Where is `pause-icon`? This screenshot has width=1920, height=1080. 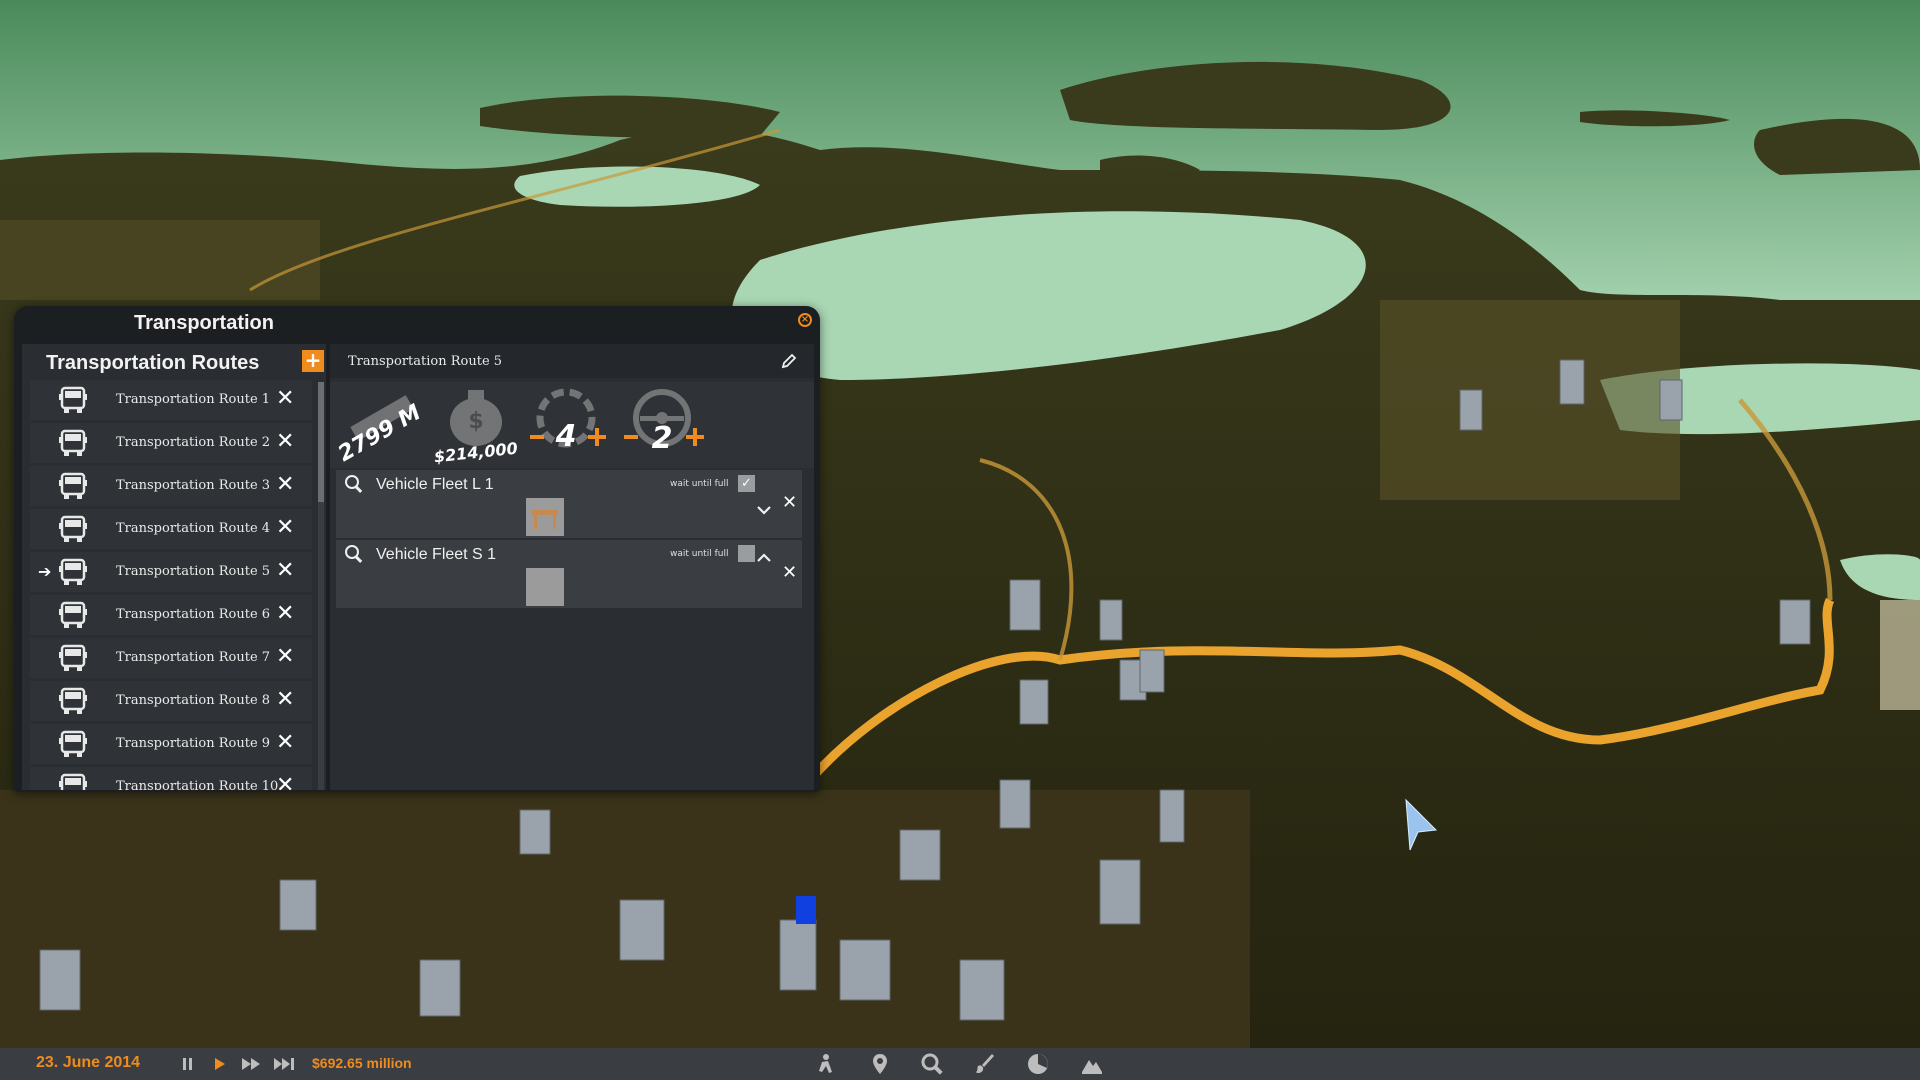 pause-icon is located at coordinates (188, 1064).